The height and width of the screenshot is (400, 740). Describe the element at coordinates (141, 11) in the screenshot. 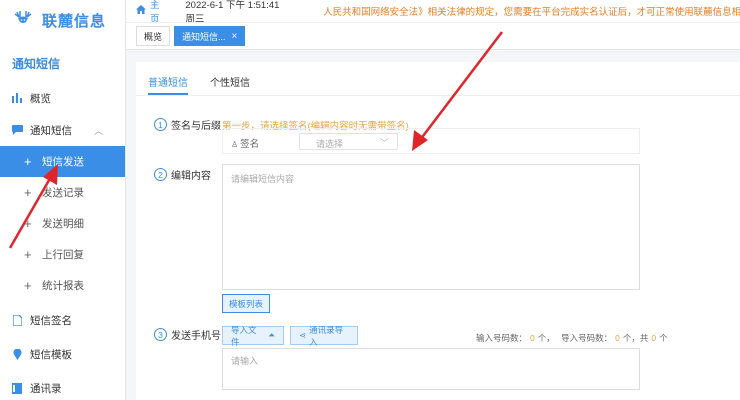

I see `home-icon` at that location.